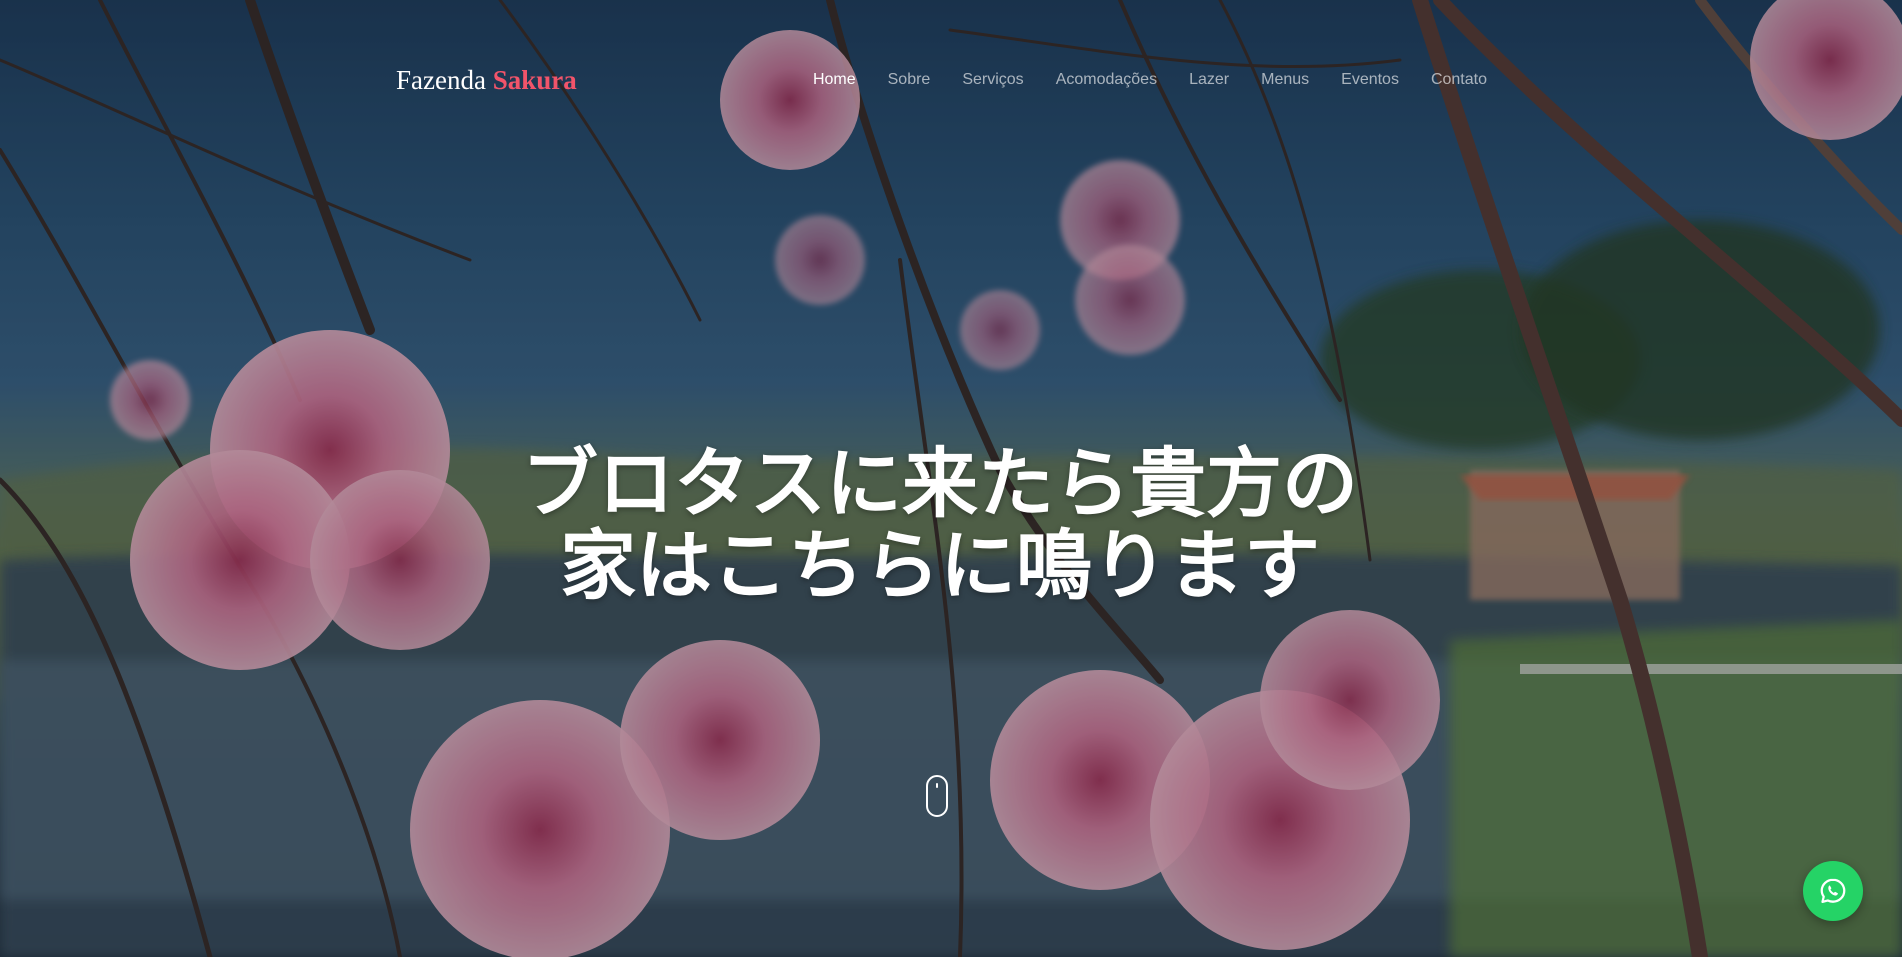 This screenshot has height=957, width=1902. What do you see at coordinates (1370, 80) in the screenshot?
I see `nav-item-eventos: Eventos` at bounding box center [1370, 80].